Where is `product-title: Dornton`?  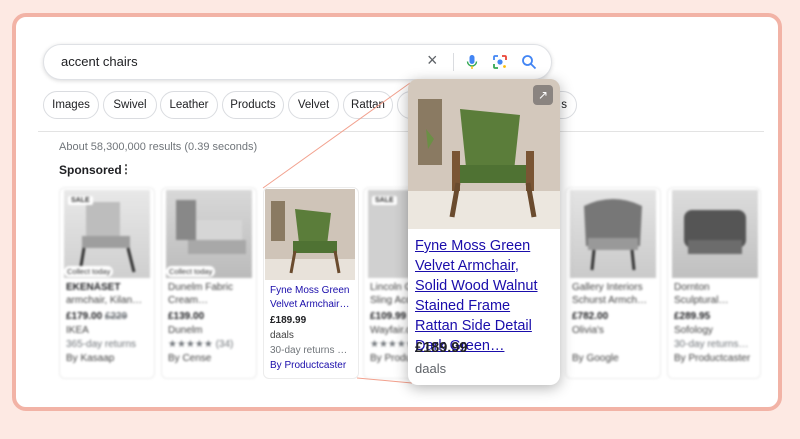
product-title: Dornton is located at coordinates (692, 287).